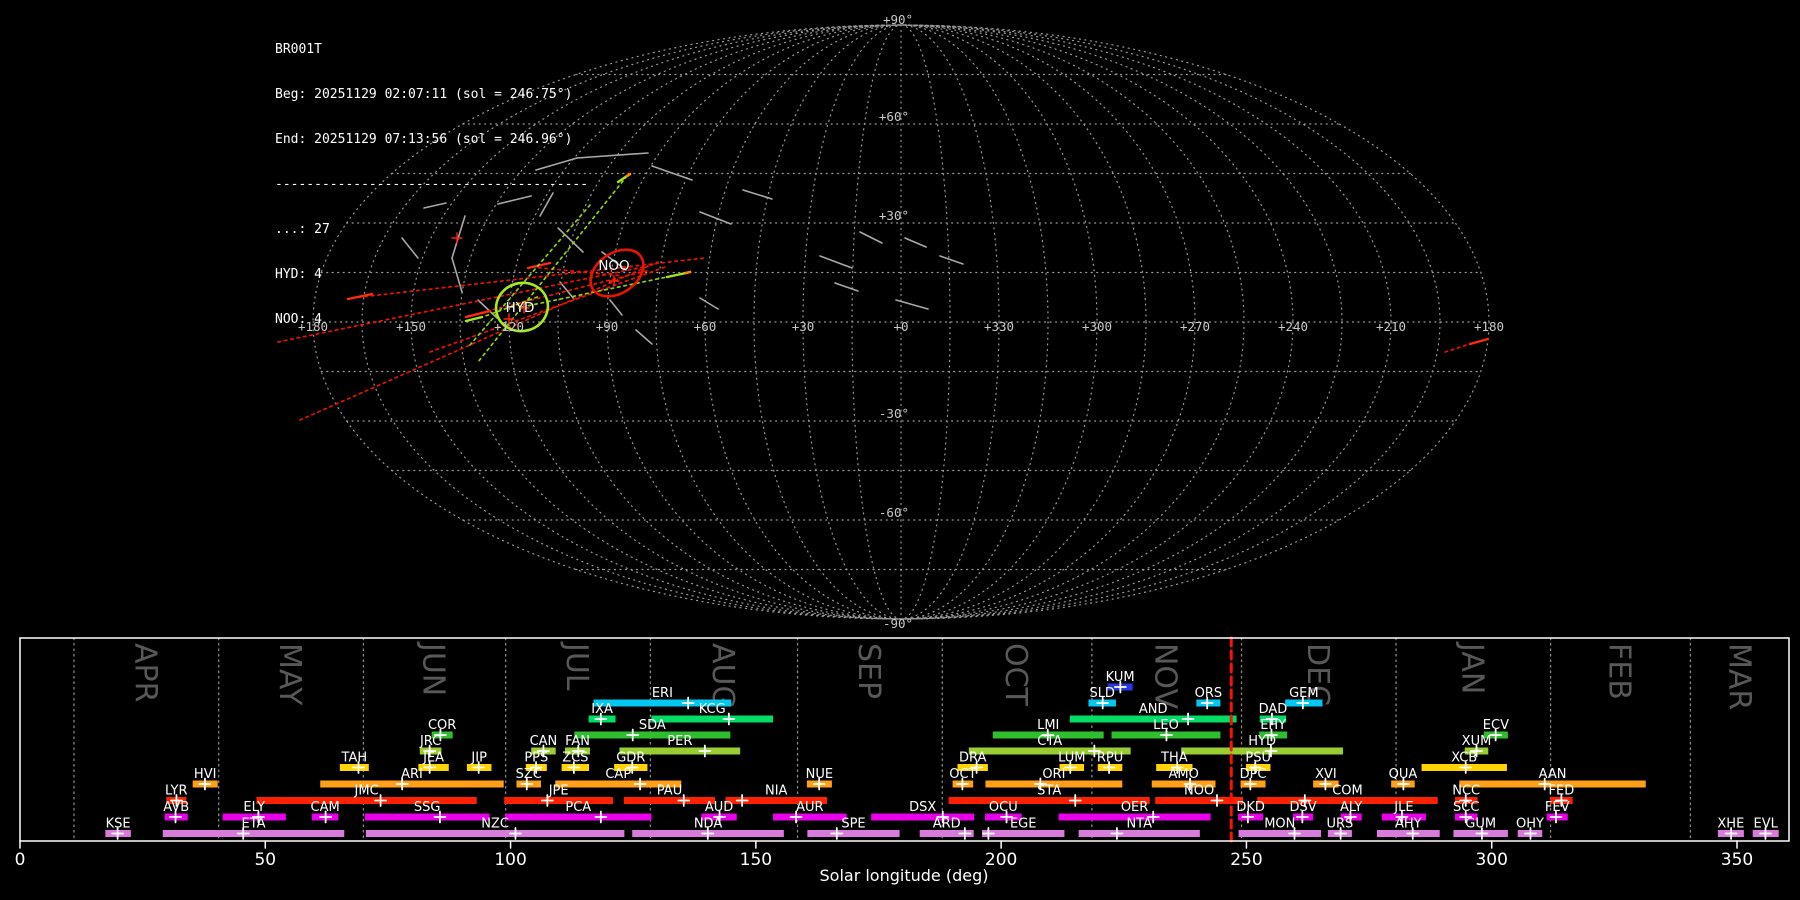  Describe the element at coordinates (722, 676) in the screenshot. I see `month-label: AUG` at that location.